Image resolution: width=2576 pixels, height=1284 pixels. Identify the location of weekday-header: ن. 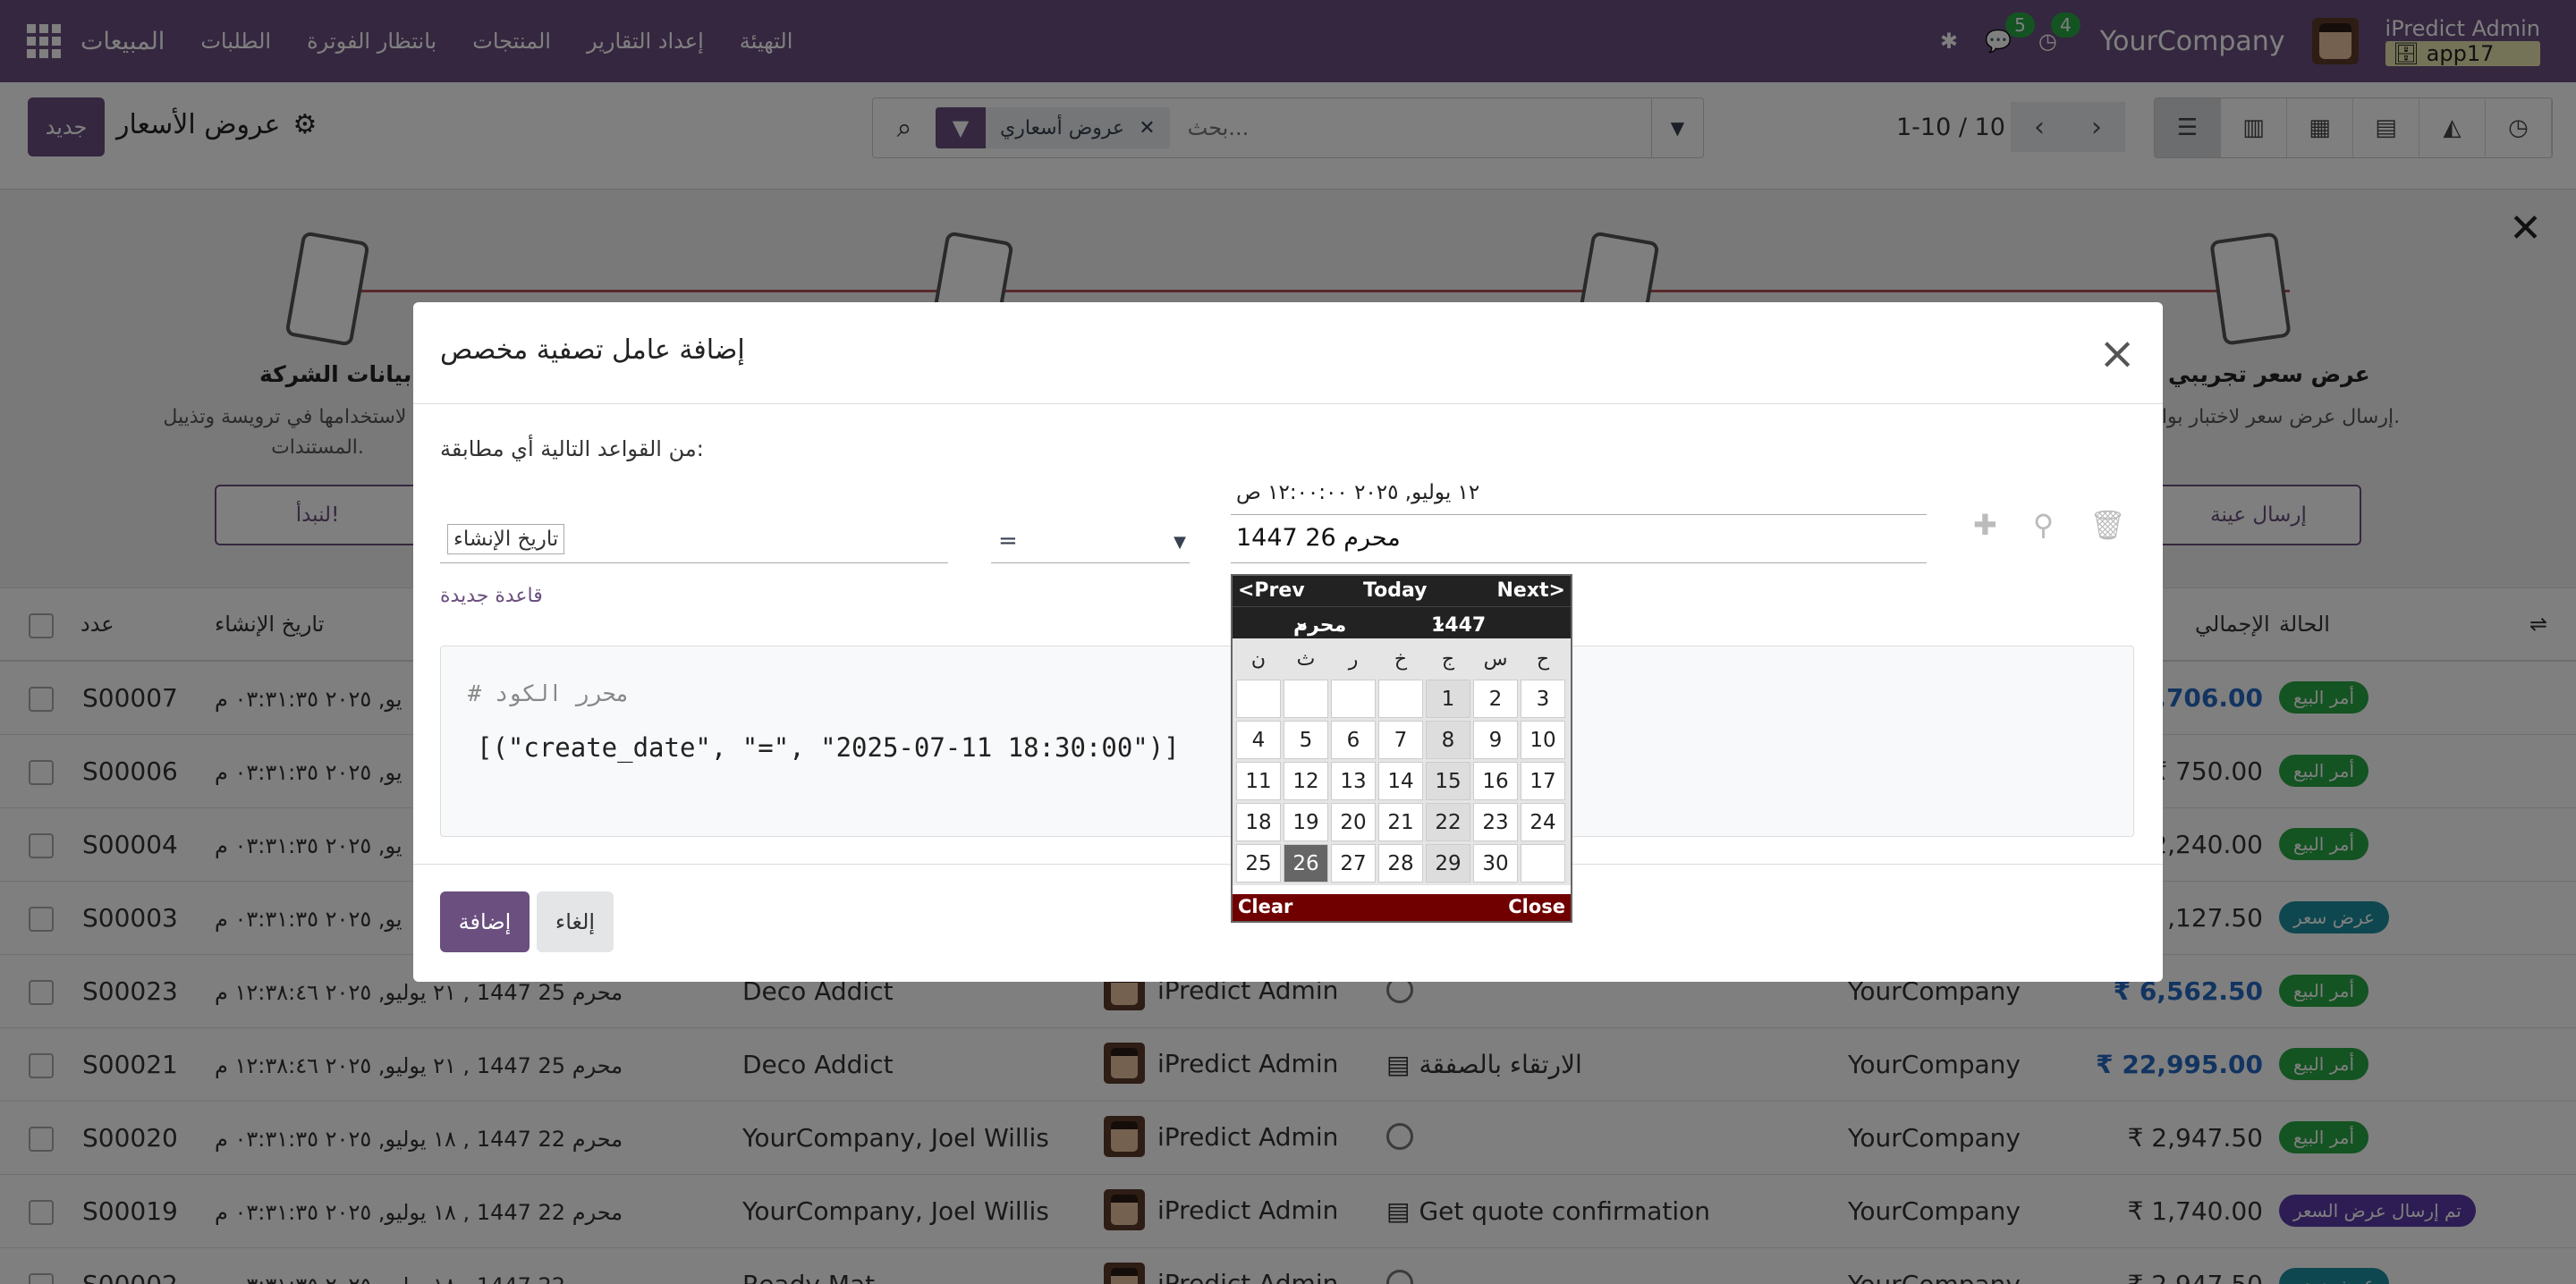
(1258, 659).